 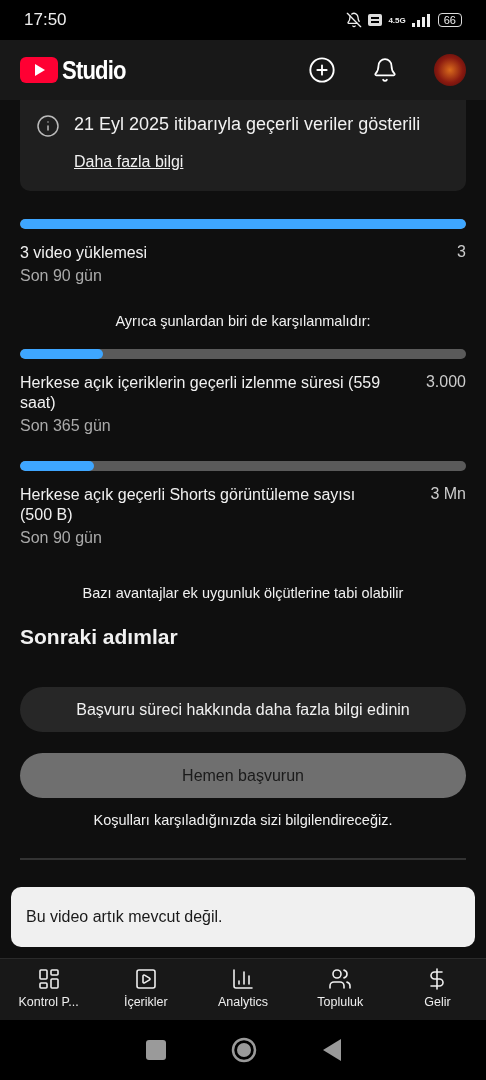 What do you see at coordinates (48, 126) in the screenshot?
I see `info-icon` at bounding box center [48, 126].